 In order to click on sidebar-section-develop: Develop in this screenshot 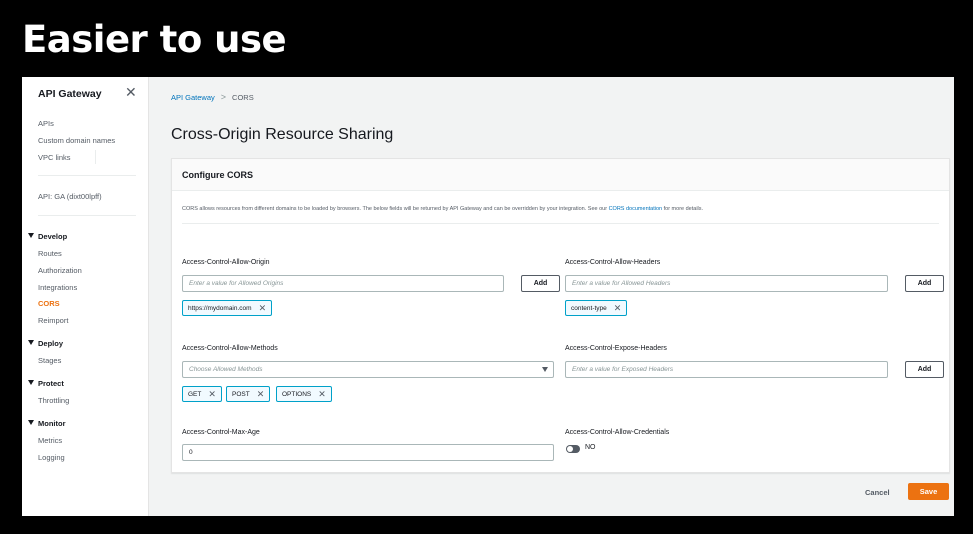, I will do `click(47, 236)`.